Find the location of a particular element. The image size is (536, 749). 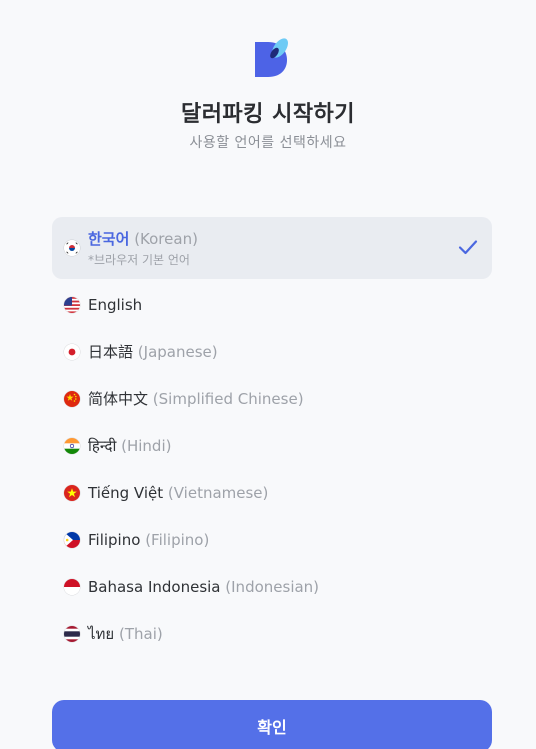

jp-flag-icon is located at coordinates (72, 351).